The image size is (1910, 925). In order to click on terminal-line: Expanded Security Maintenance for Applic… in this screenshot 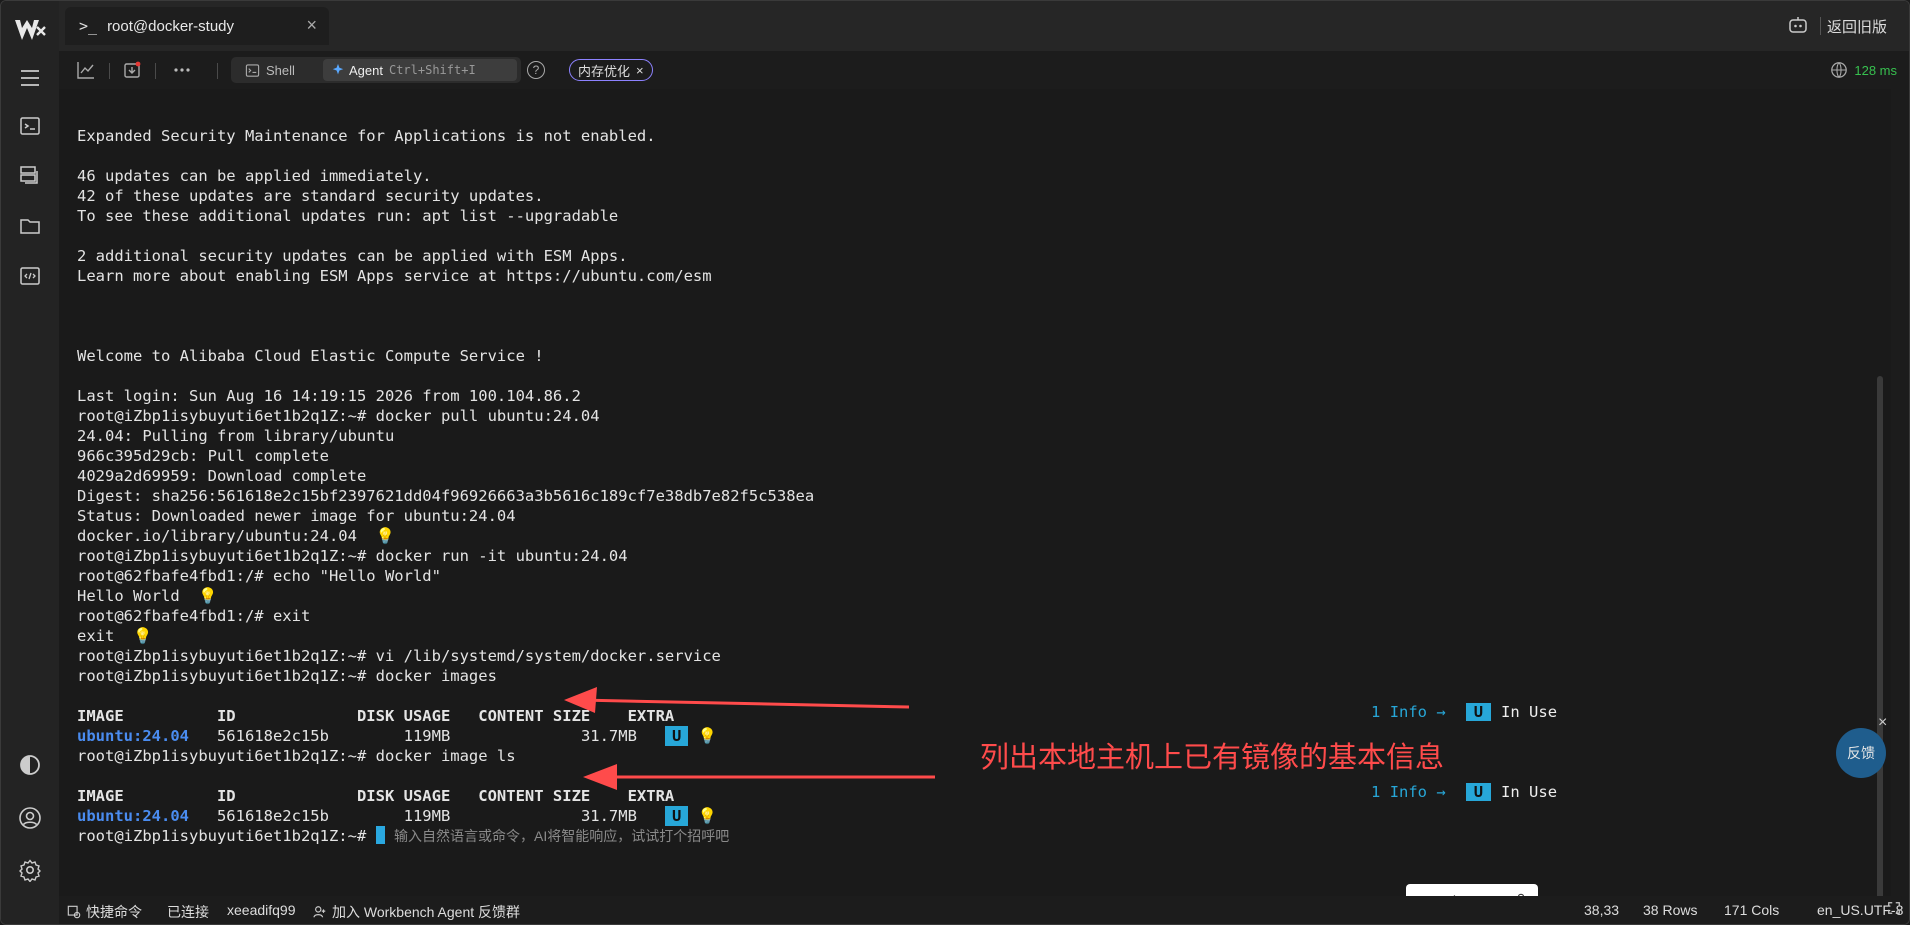, I will do `click(366, 136)`.